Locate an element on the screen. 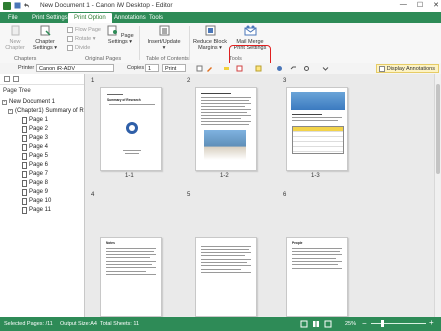  page-title: People is located at coordinates (297, 243).